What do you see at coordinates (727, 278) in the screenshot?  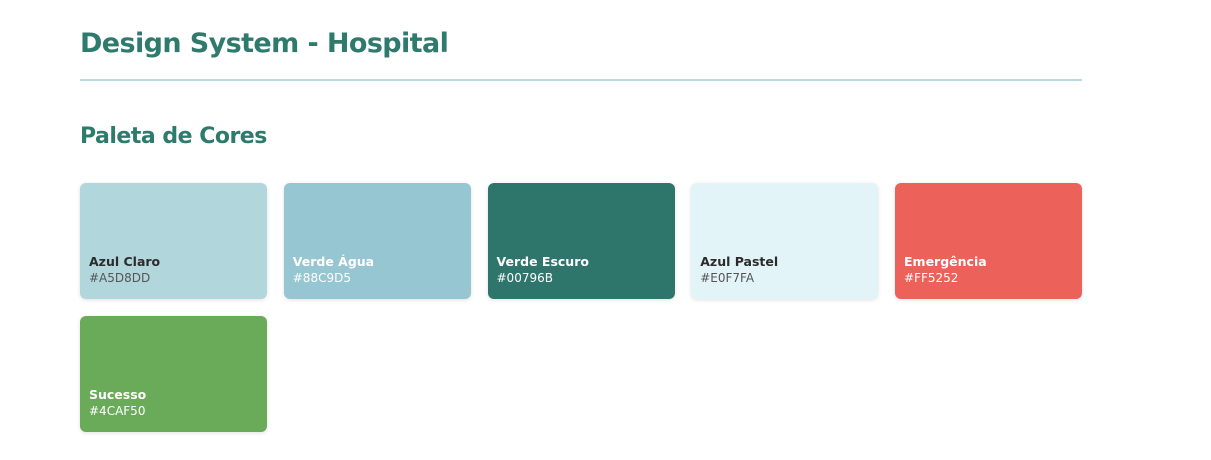 I see `swatch-hex: #E0F7FA` at bounding box center [727, 278].